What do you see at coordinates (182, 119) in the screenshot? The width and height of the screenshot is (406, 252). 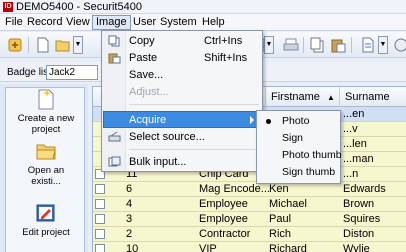 I see `menu-item-acquire: Acquire` at bounding box center [182, 119].